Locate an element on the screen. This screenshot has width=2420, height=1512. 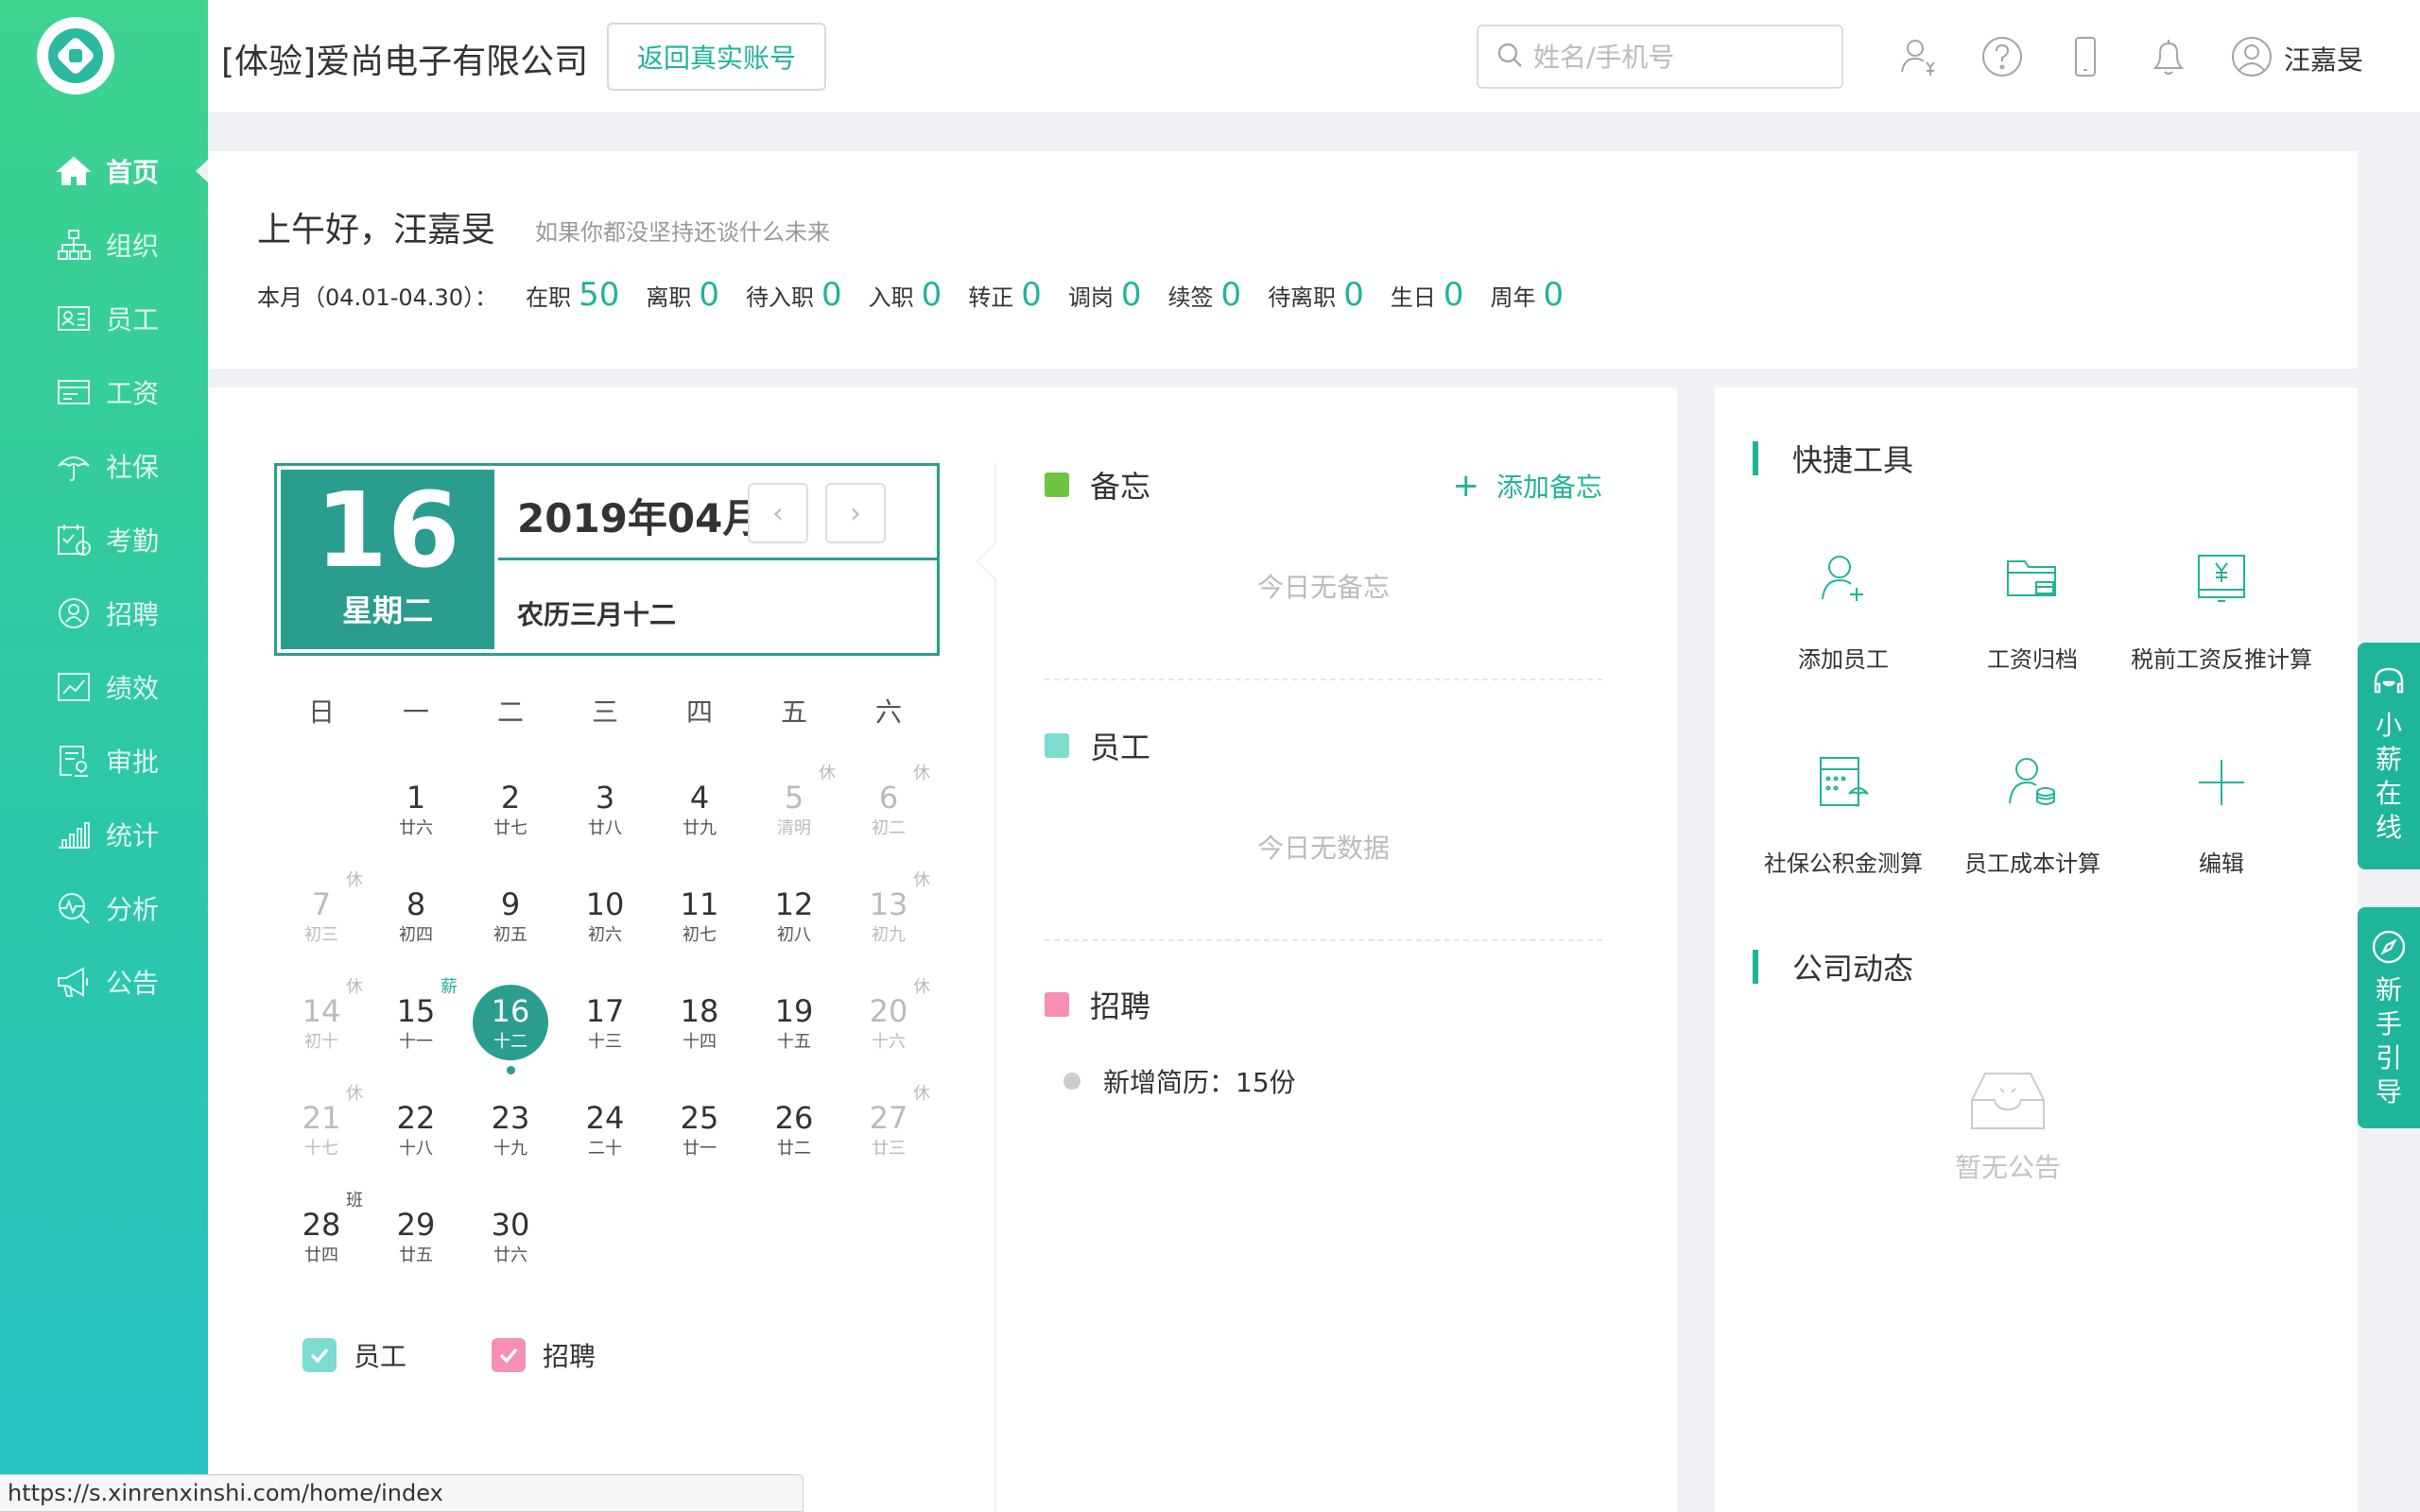
calendar-day: 27 廿三休 is located at coordinates (890, 1131).